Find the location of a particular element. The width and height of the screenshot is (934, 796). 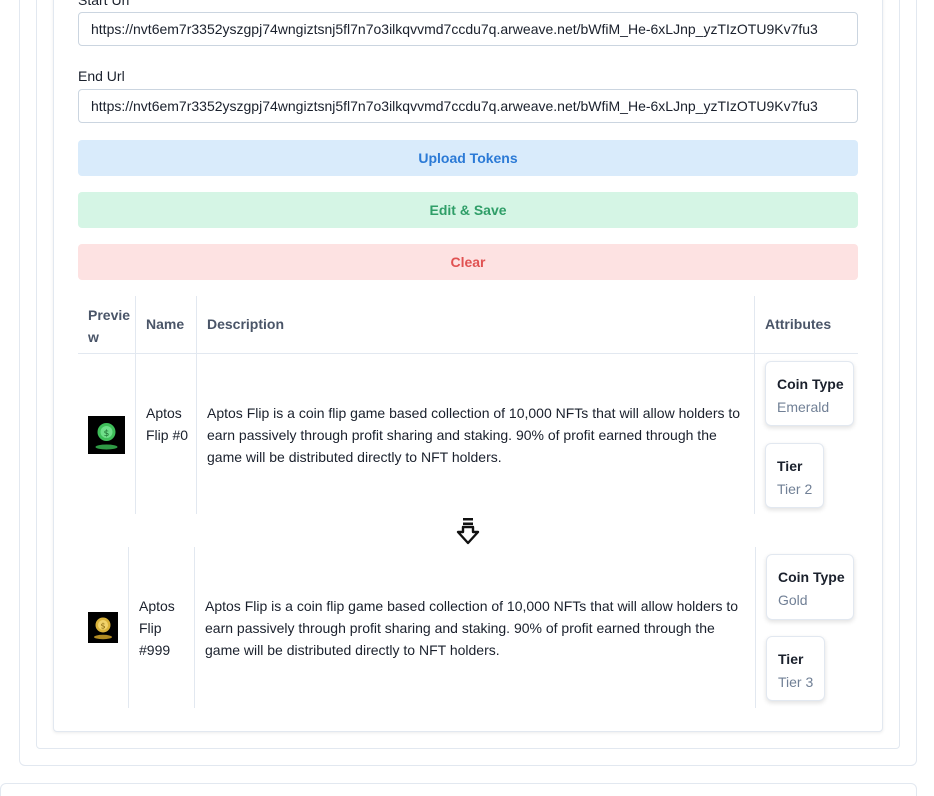

end-url-input is located at coordinates (468, 106).